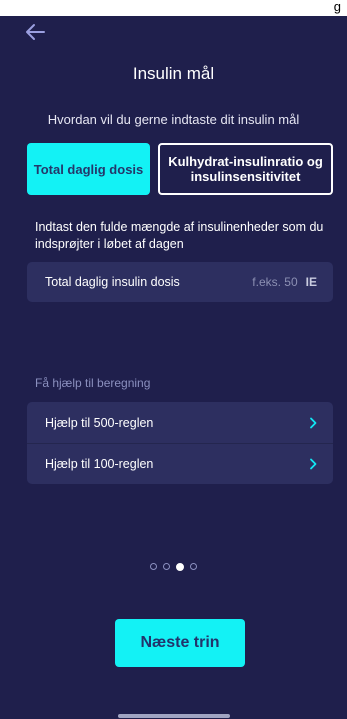  Describe the element at coordinates (99, 464) in the screenshot. I see `help-100-rule-label: Hjælp til 100-reglen` at that location.